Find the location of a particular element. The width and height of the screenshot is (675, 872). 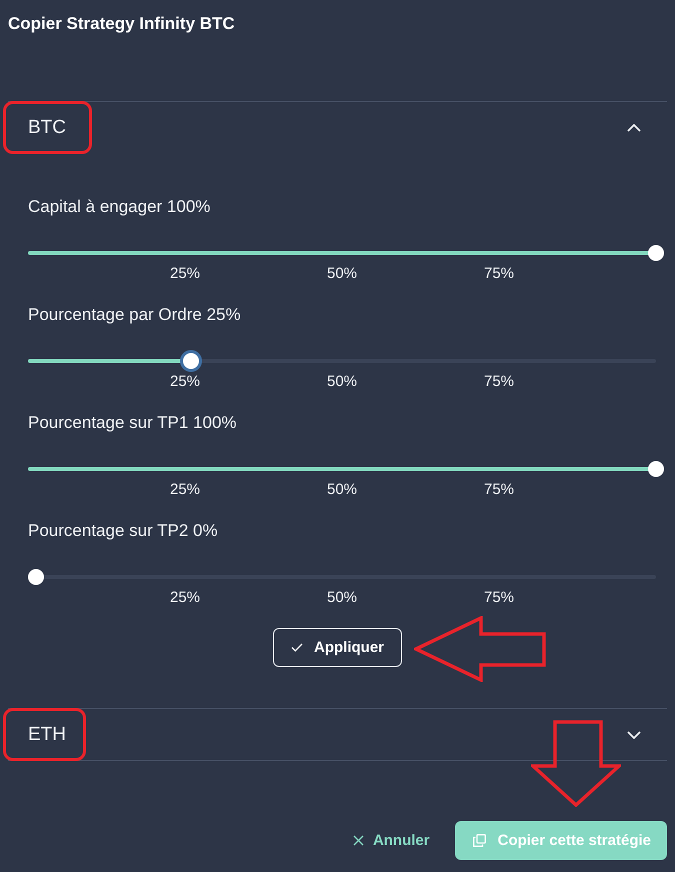

slider-label: Pourcentage par Ordre 25% is located at coordinates (135, 315).